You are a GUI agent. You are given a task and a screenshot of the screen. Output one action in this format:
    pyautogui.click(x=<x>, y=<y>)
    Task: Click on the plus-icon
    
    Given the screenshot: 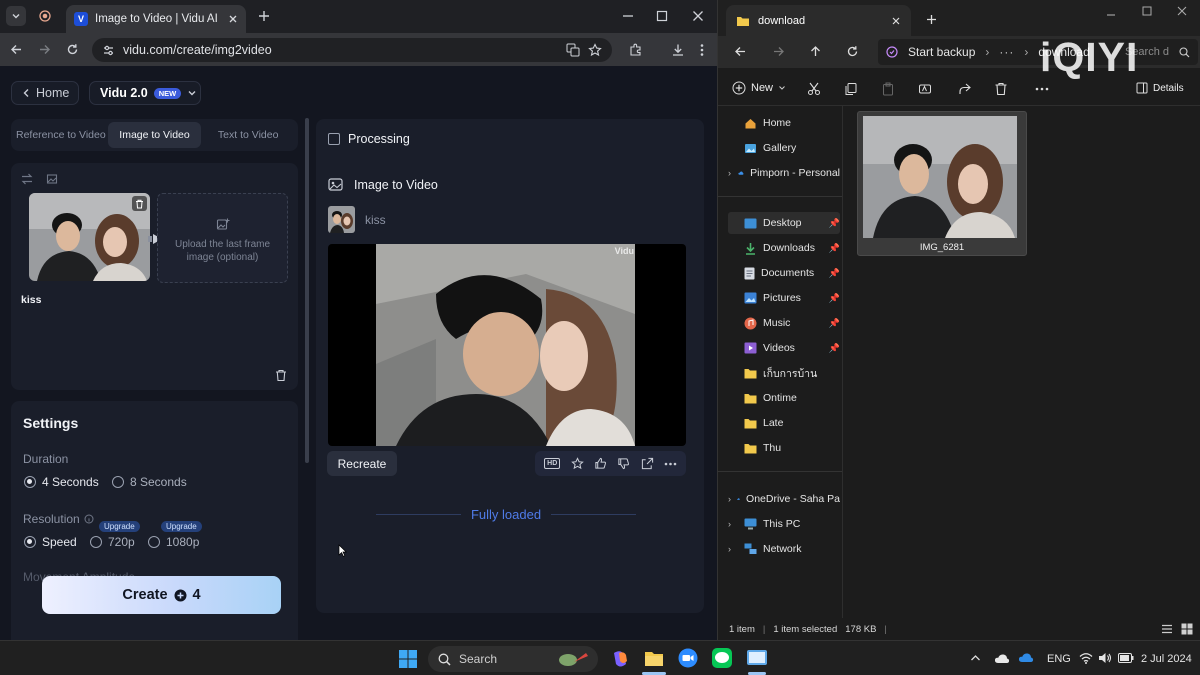 What is the action you would take?
    pyautogui.click(x=931, y=19)
    